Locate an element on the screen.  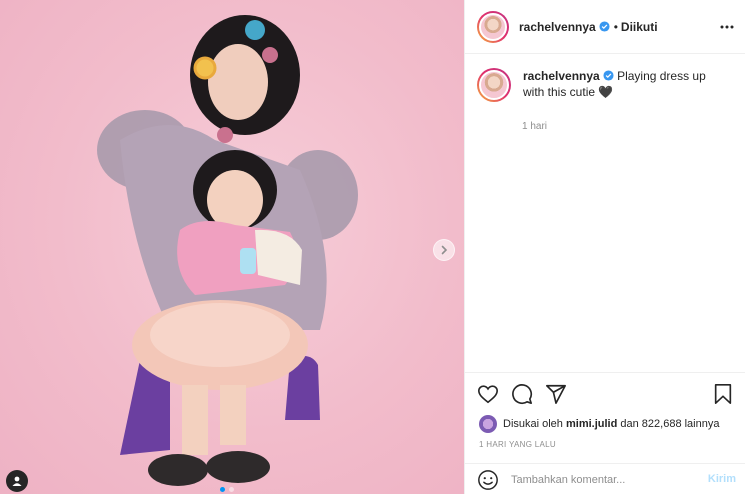
liker-avatar is located at coordinates (488, 424).